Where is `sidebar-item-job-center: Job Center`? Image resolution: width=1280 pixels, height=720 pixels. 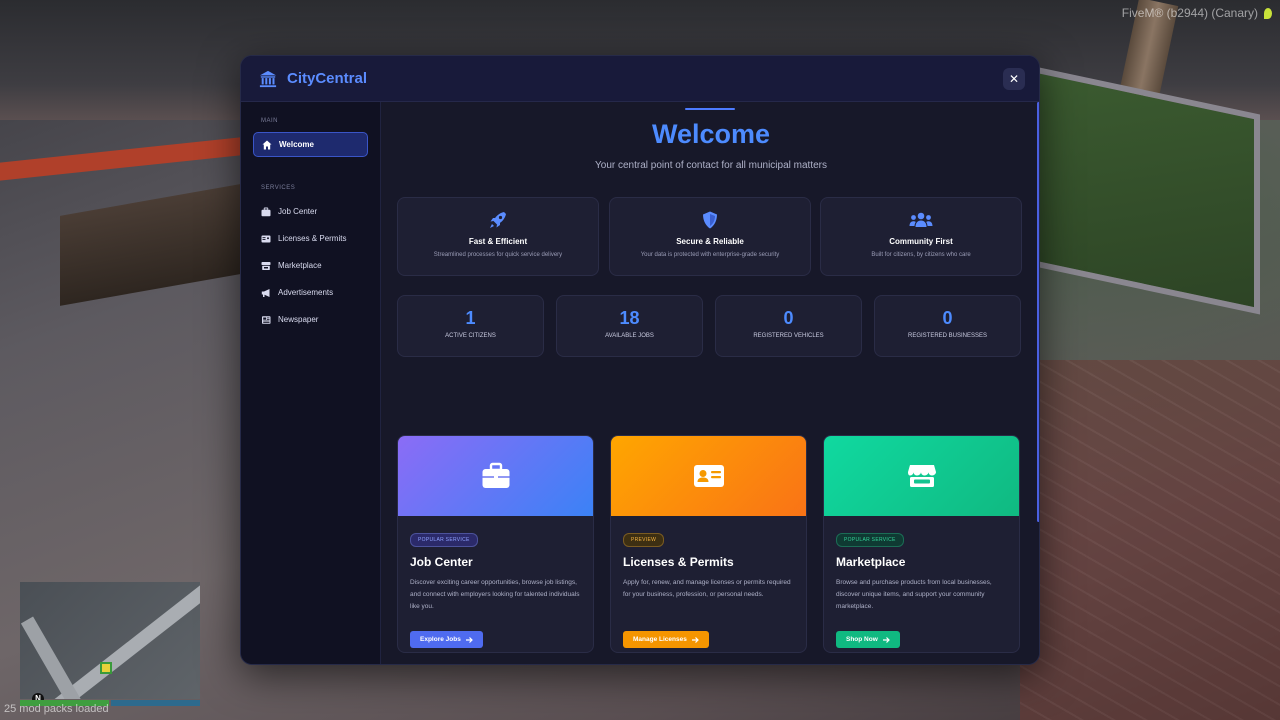 sidebar-item-job-center: Job Center is located at coordinates (310, 211).